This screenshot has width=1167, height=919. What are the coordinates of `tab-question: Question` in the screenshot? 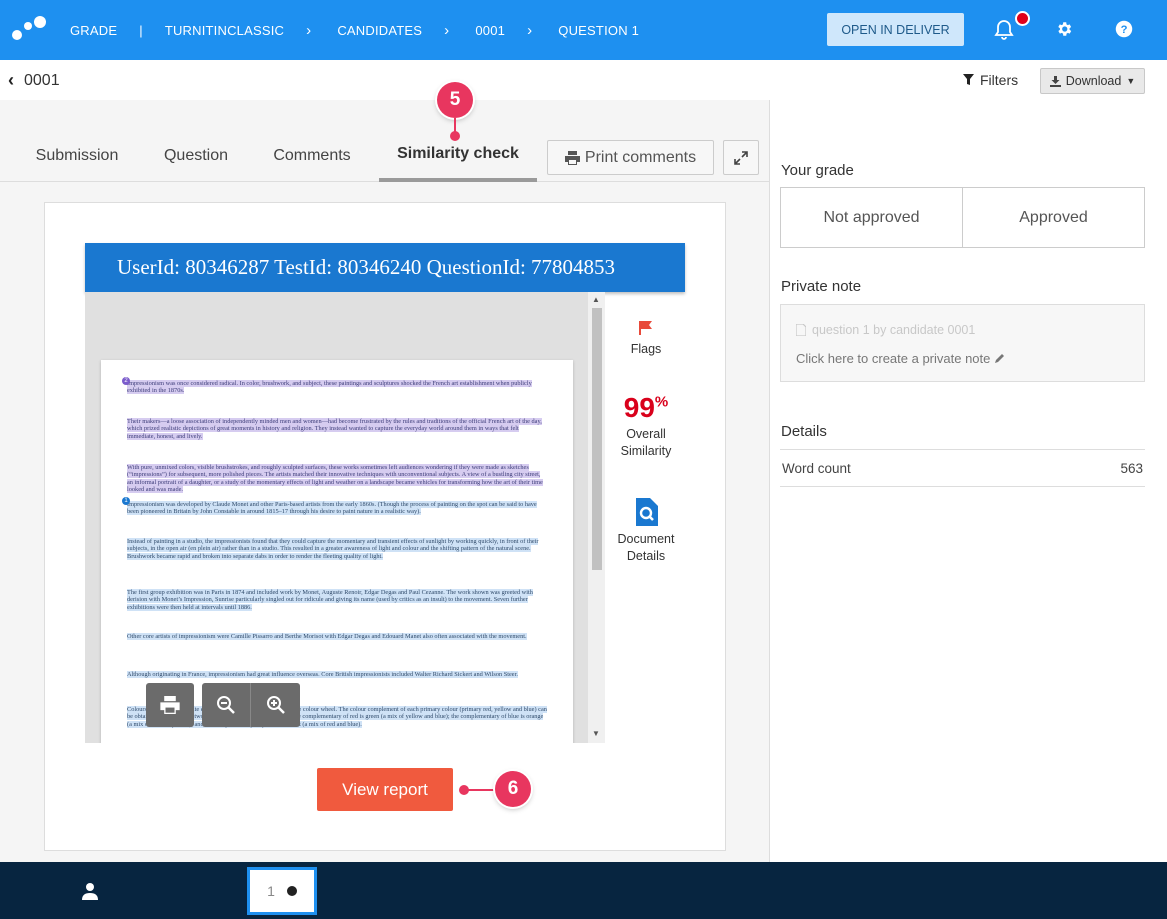 It's located at (196, 155).